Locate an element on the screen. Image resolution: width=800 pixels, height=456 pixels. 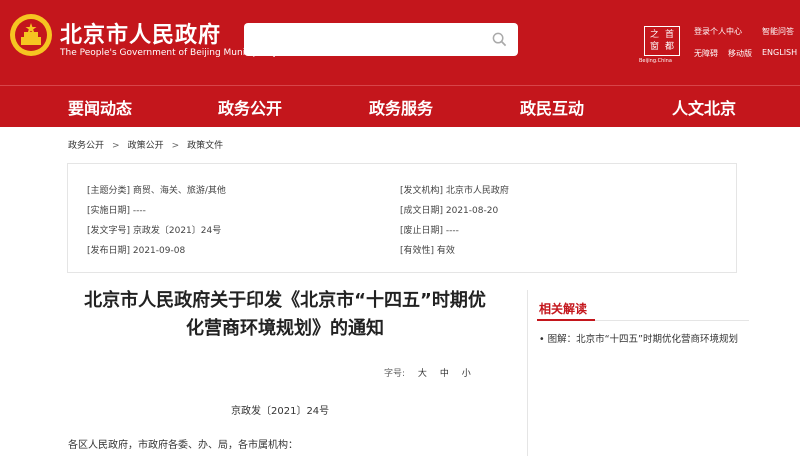
mobile-version-link: 移动版 is located at coordinates (740, 53).